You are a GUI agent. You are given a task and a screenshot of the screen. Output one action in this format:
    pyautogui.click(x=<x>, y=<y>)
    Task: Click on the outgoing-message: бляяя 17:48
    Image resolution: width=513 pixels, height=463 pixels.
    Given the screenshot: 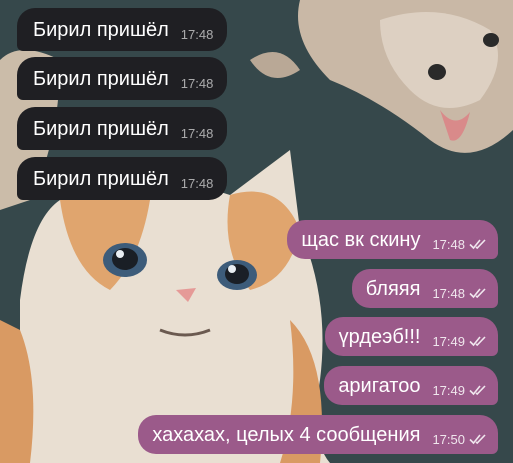 What is the action you would take?
    pyautogui.click(x=424, y=288)
    